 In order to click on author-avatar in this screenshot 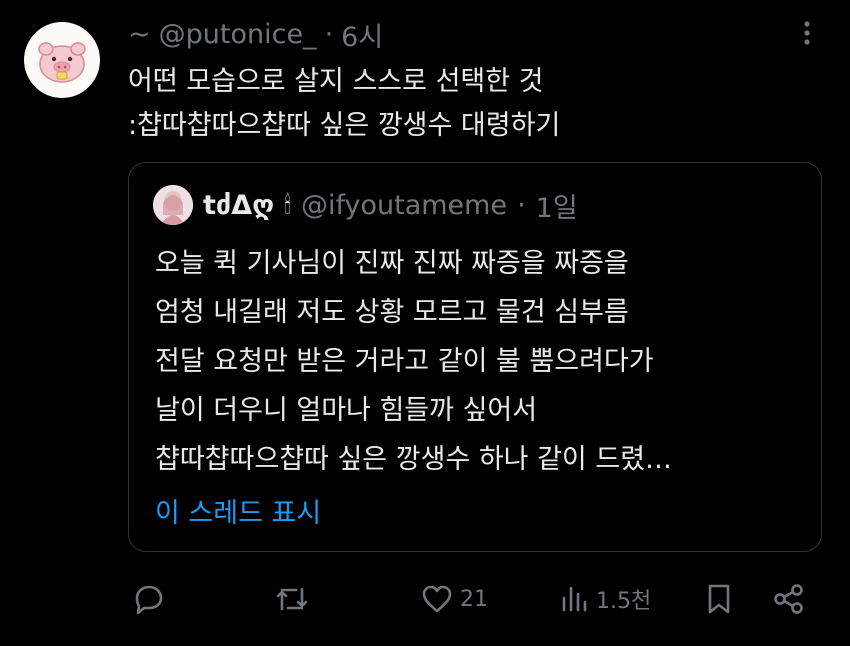, I will do `click(62, 60)`.